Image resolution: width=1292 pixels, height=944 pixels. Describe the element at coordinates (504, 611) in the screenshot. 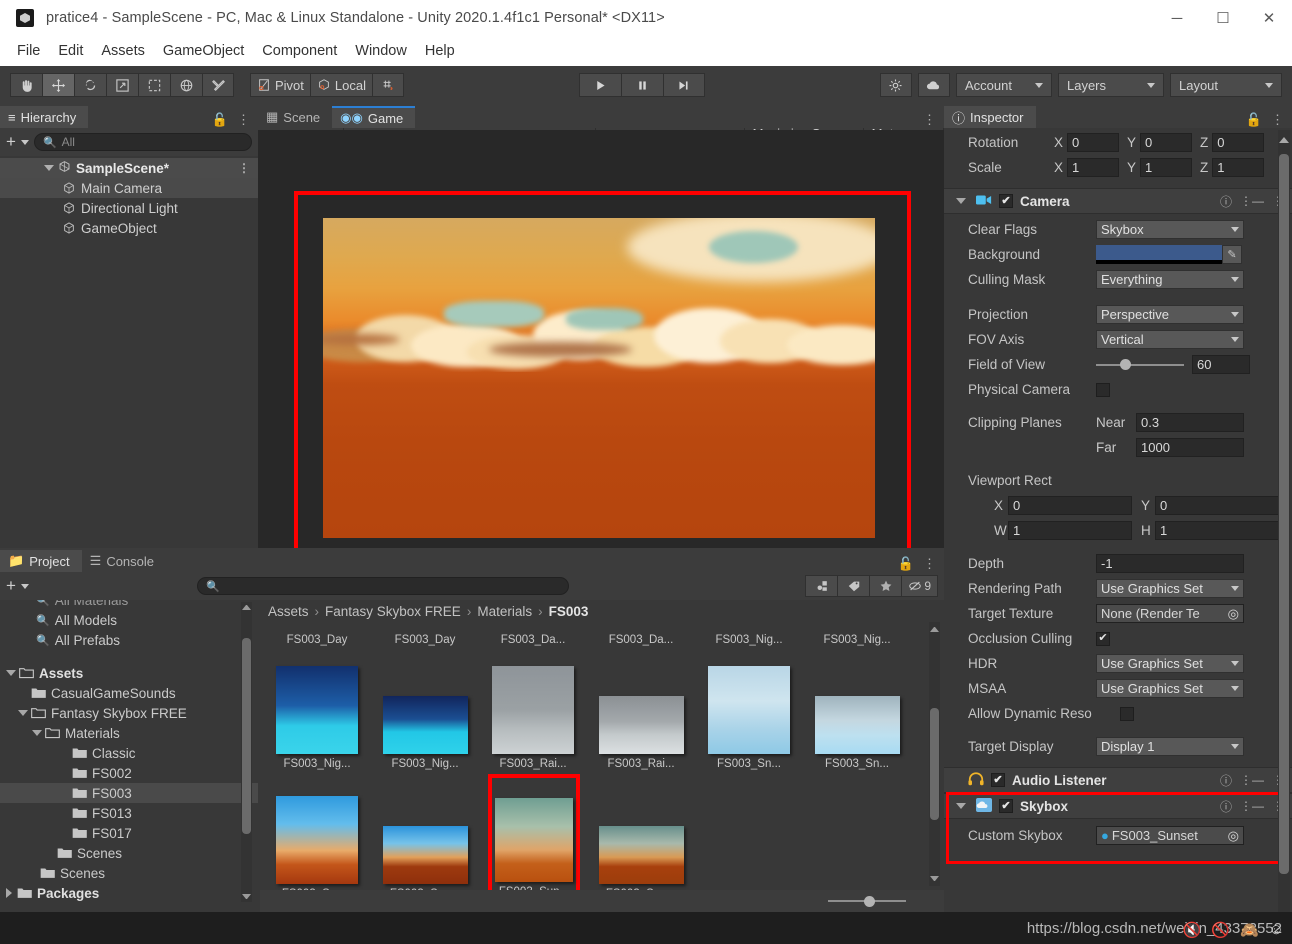

I see `breadcrumb-materials: Materials` at that location.